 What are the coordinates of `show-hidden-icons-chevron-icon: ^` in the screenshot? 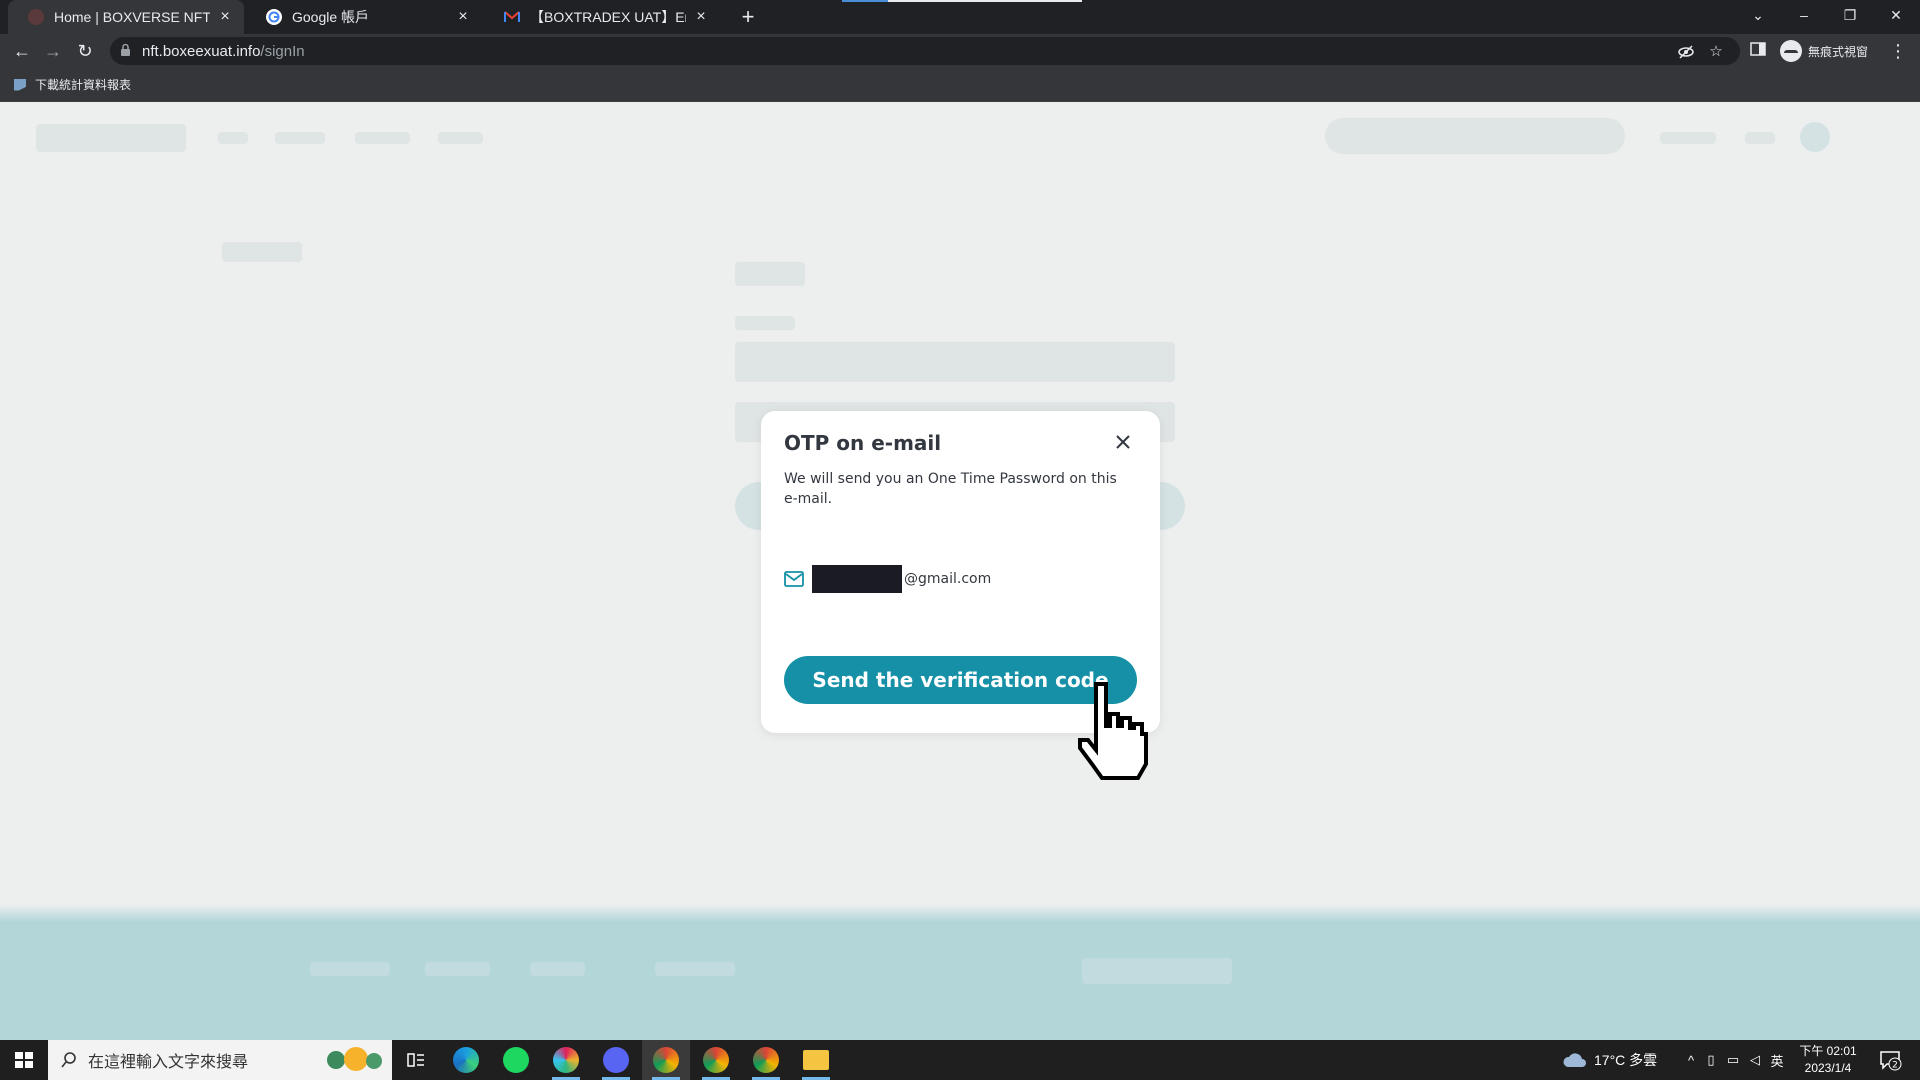 It's located at (1691, 1060).